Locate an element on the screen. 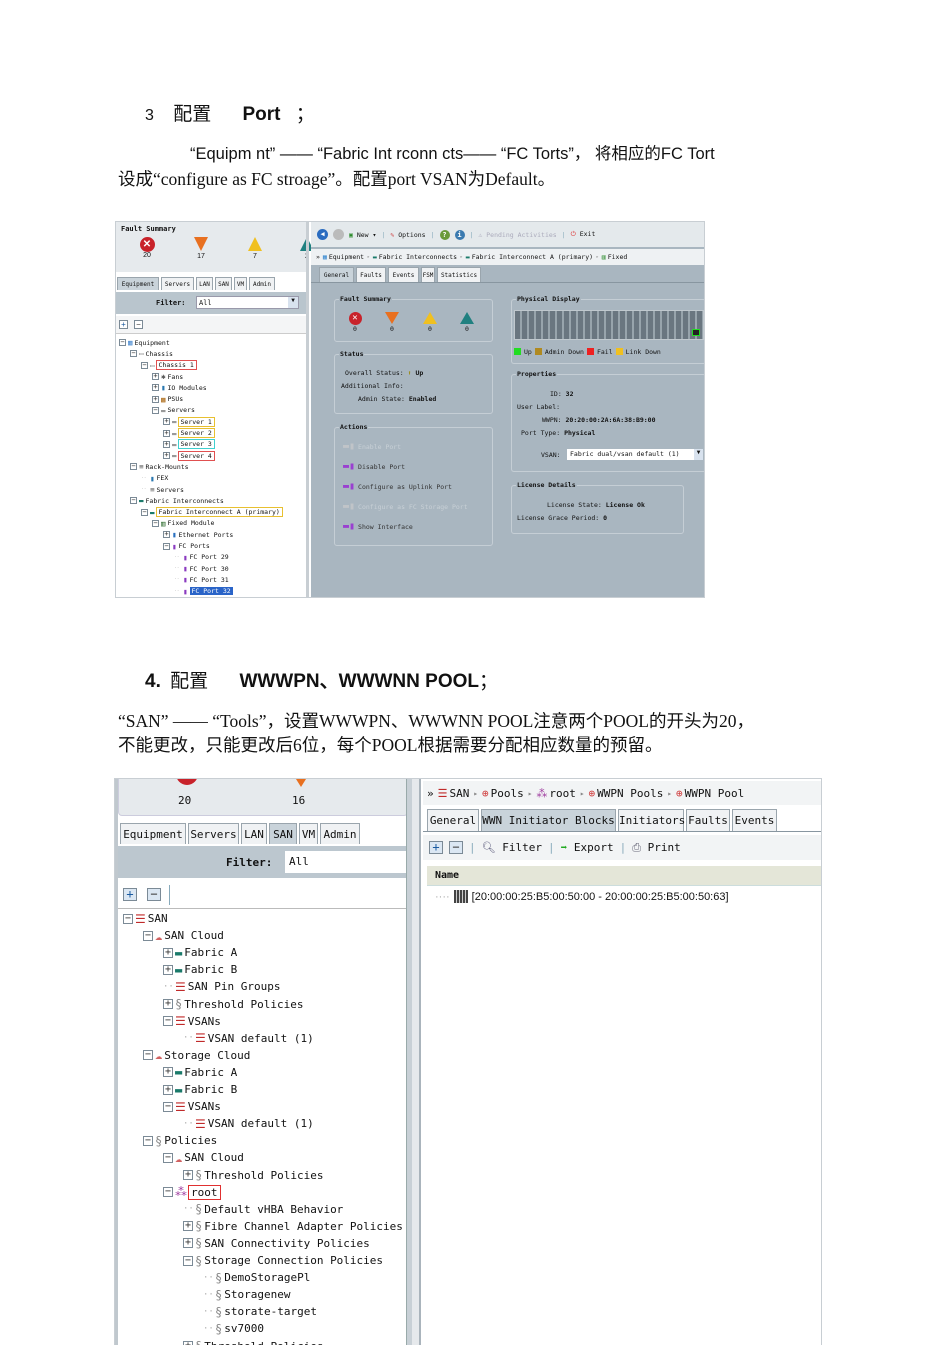 Image resolution: width=950 pixels, height=1345 pixels. tree-item: ·· ▮ FC Port 30 is located at coordinates (201, 568).